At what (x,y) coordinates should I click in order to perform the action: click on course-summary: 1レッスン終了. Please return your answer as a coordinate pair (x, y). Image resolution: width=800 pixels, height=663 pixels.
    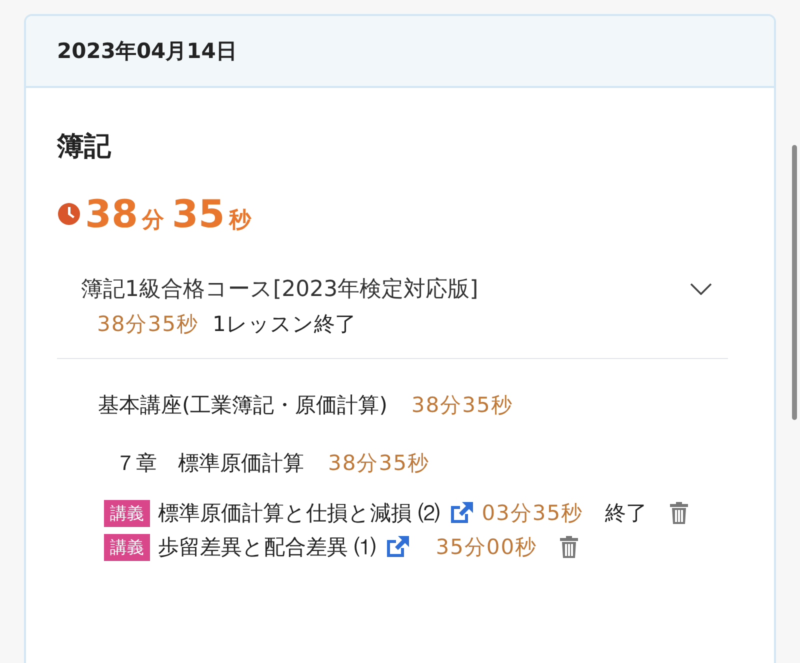
    Looking at the image, I should click on (284, 324).